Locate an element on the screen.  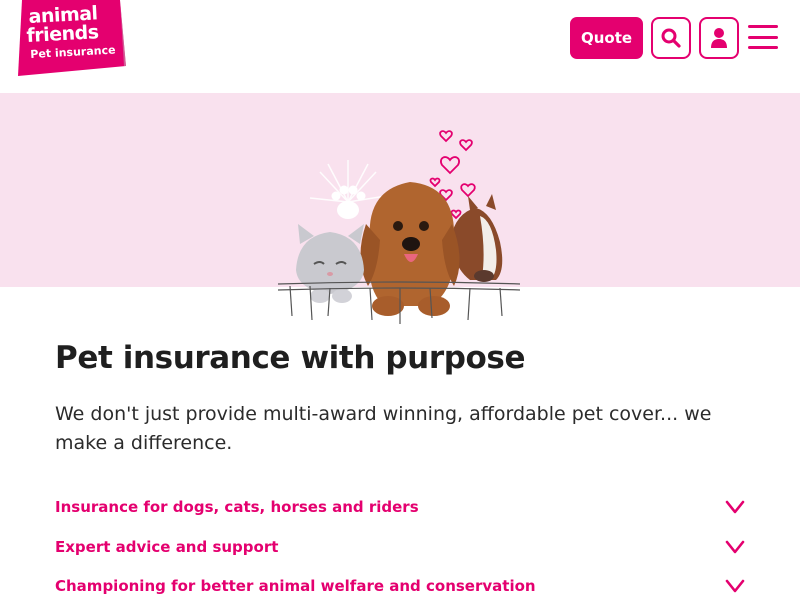
logo-text-friends: friends is located at coordinates (63, 34).